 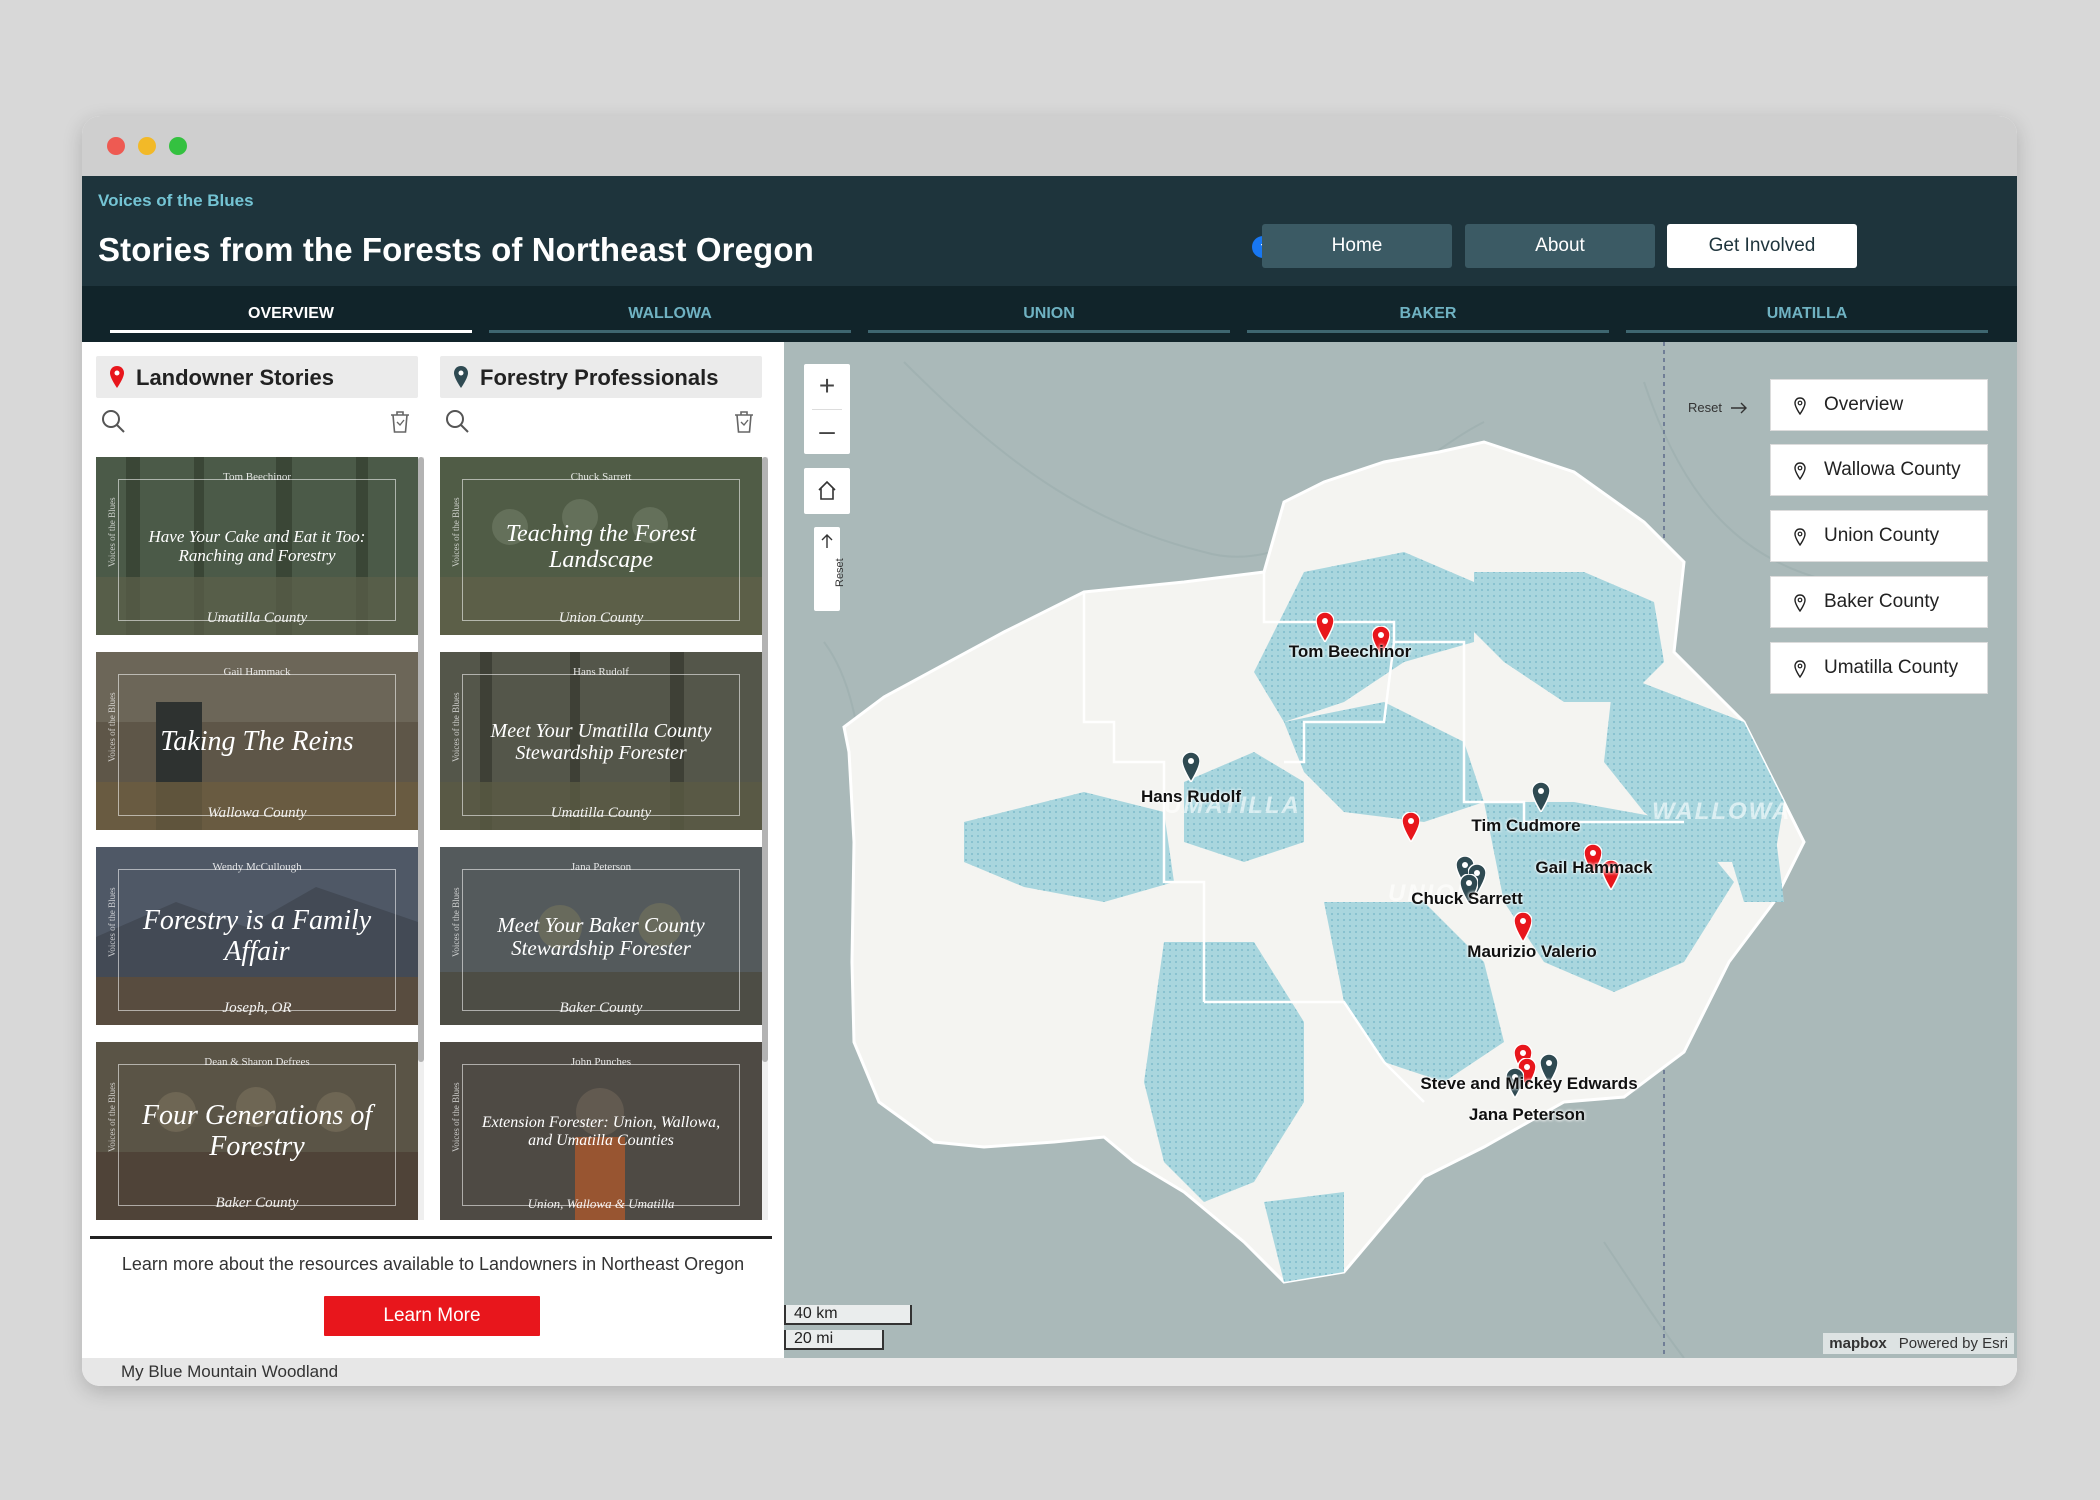 I want to click on app-kicker: Voices of the Blues, so click(x=176, y=200).